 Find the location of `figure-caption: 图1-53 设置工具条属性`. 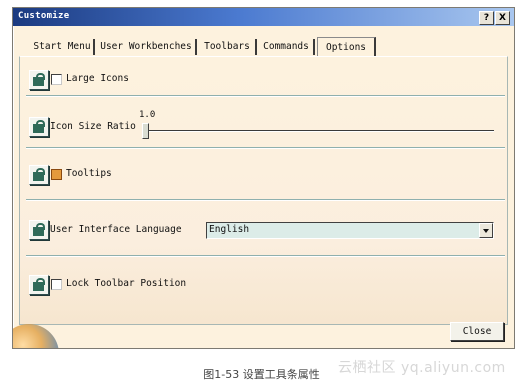

figure-caption: 图1-53 设置工具条属性 is located at coordinates (261, 374).